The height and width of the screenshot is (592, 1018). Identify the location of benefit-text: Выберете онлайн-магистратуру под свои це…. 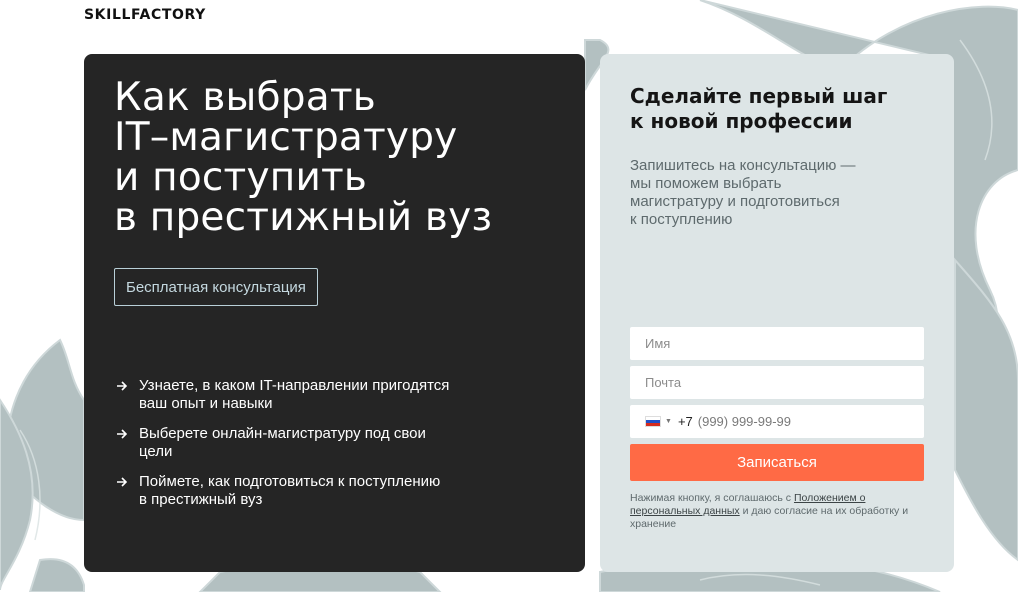
(282, 442).